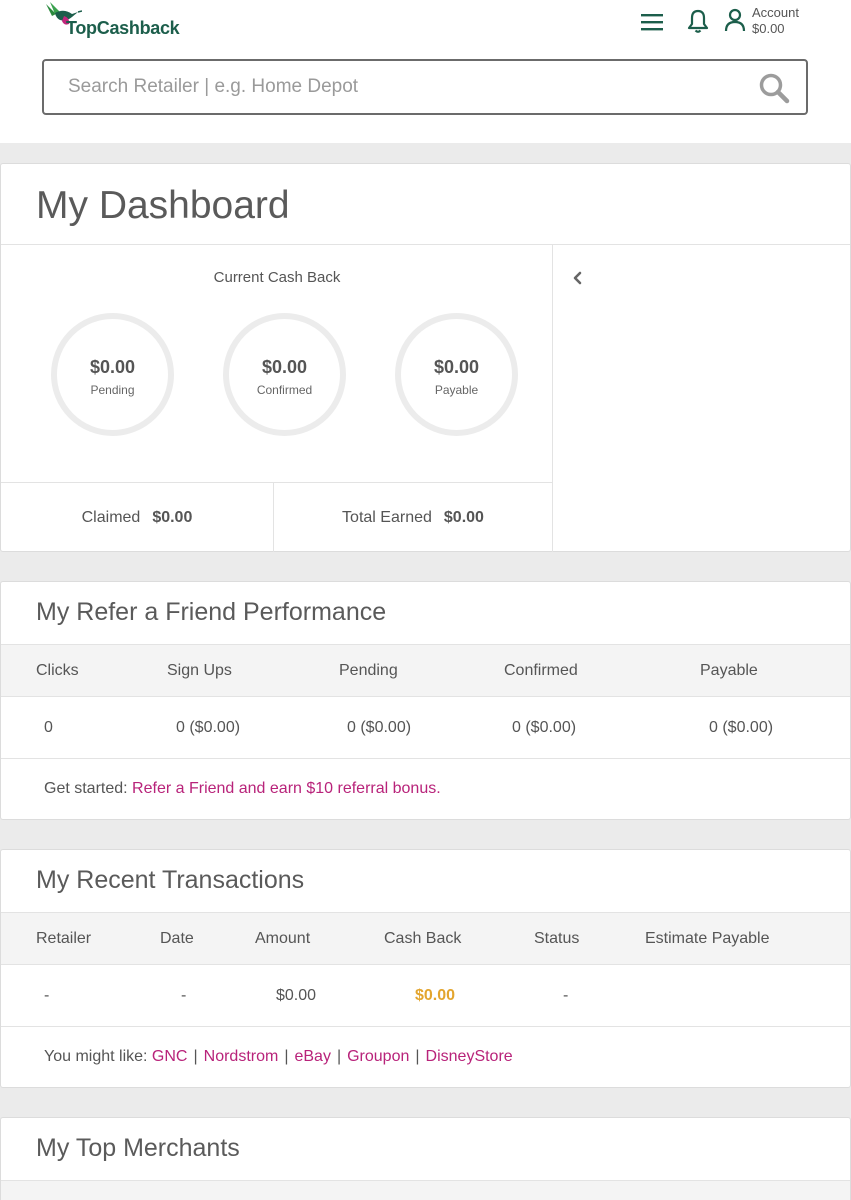  I want to click on account-label: Account, so click(775, 12).